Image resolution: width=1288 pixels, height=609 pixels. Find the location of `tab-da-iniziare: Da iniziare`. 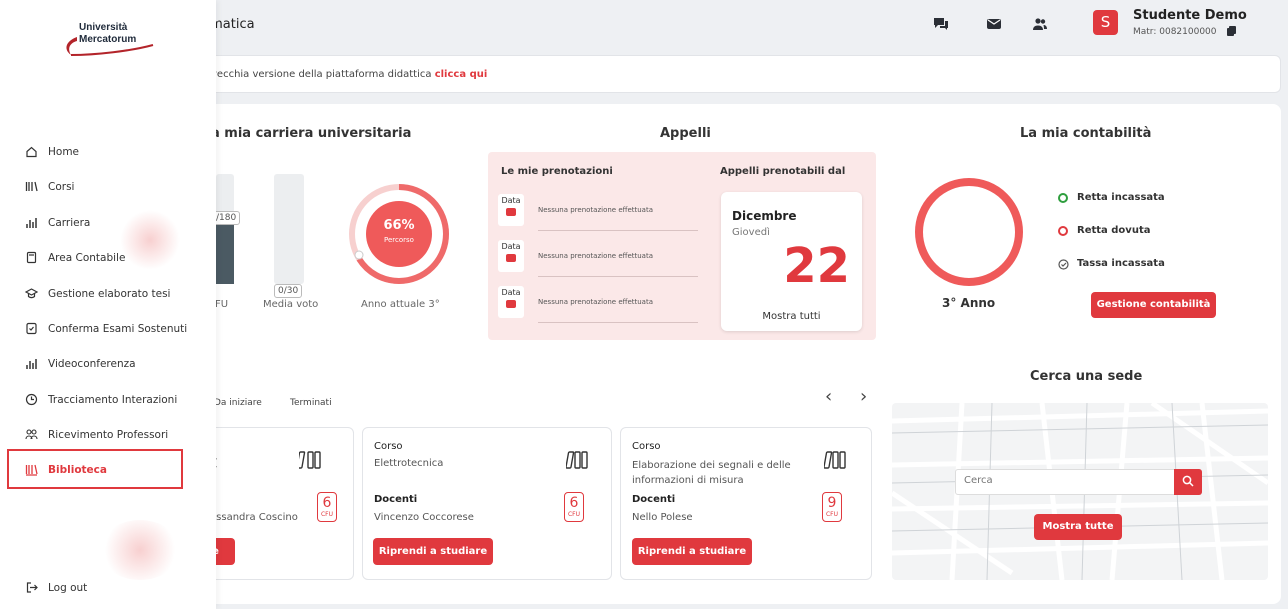

tab-da-iniziare: Da iniziare is located at coordinates (238, 403).